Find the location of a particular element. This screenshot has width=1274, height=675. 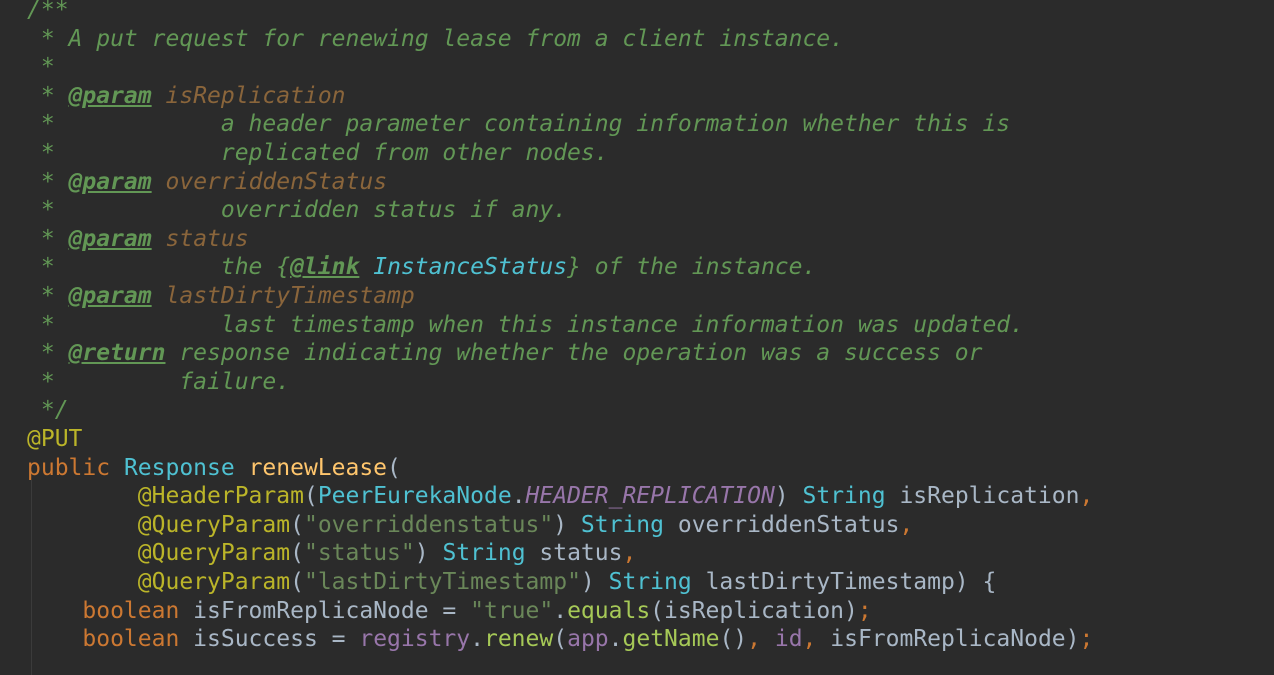

code-token-linkref: InstanceStatus is located at coordinates (470, 267).